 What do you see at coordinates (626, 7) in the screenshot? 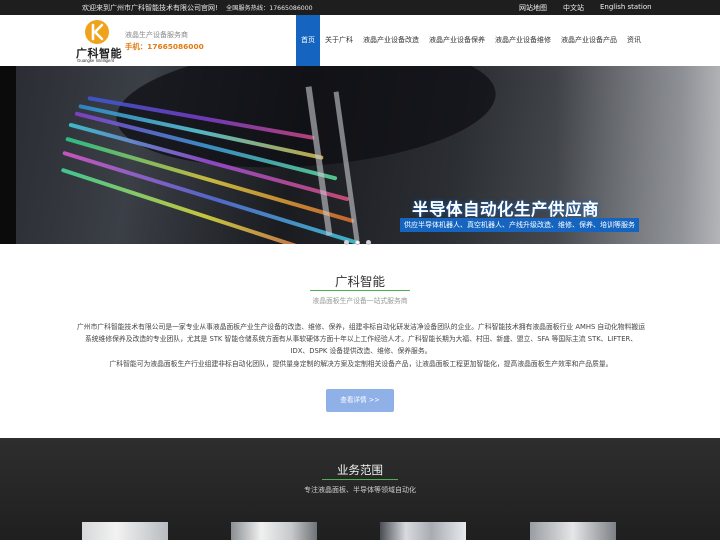
I see `english-site-link: English station` at bounding box center [626, 7].